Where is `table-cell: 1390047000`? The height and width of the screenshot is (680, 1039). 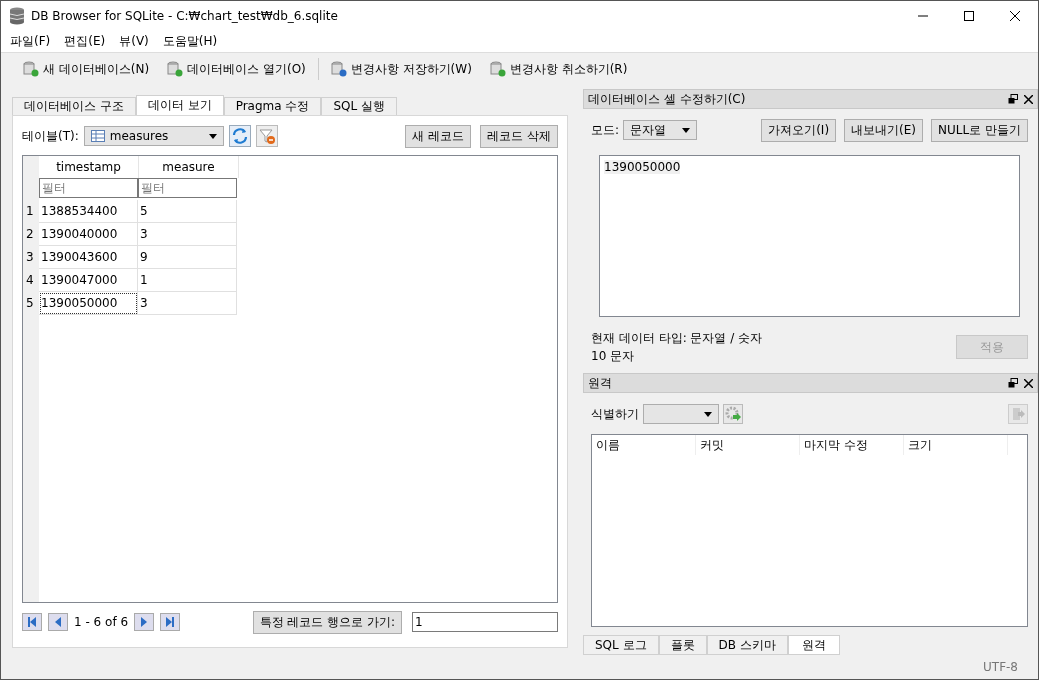
table-cell: 1390047000 is located at coordinates (88, 280).